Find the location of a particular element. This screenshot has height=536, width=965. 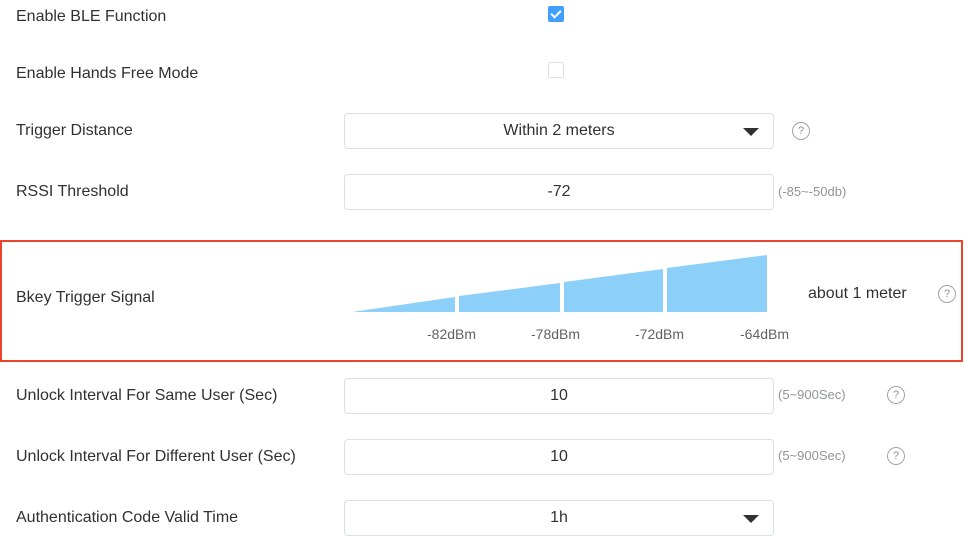

signal-level-1: -82dBm is located at coordinates (452, 334).